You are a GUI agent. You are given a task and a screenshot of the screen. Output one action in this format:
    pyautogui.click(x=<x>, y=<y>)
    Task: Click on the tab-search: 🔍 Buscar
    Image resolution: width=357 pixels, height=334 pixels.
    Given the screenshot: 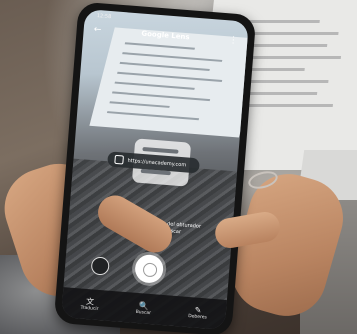 What is the action you would take?
    pyautogui.click(x=143, y=308)
    